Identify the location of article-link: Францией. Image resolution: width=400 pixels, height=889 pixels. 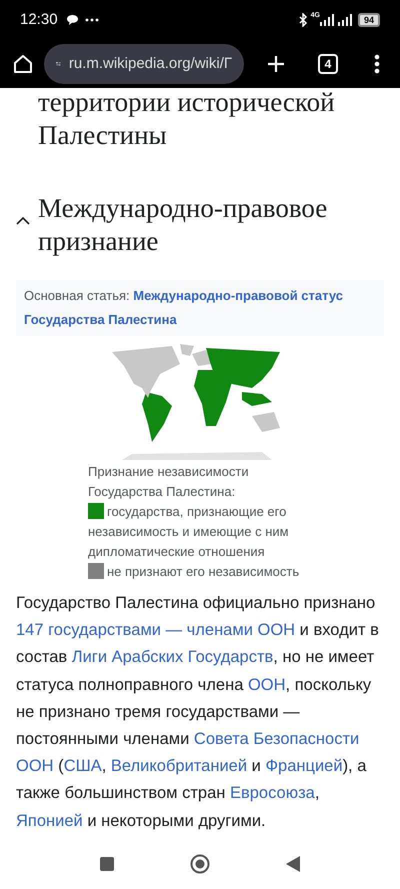
(304, 766).